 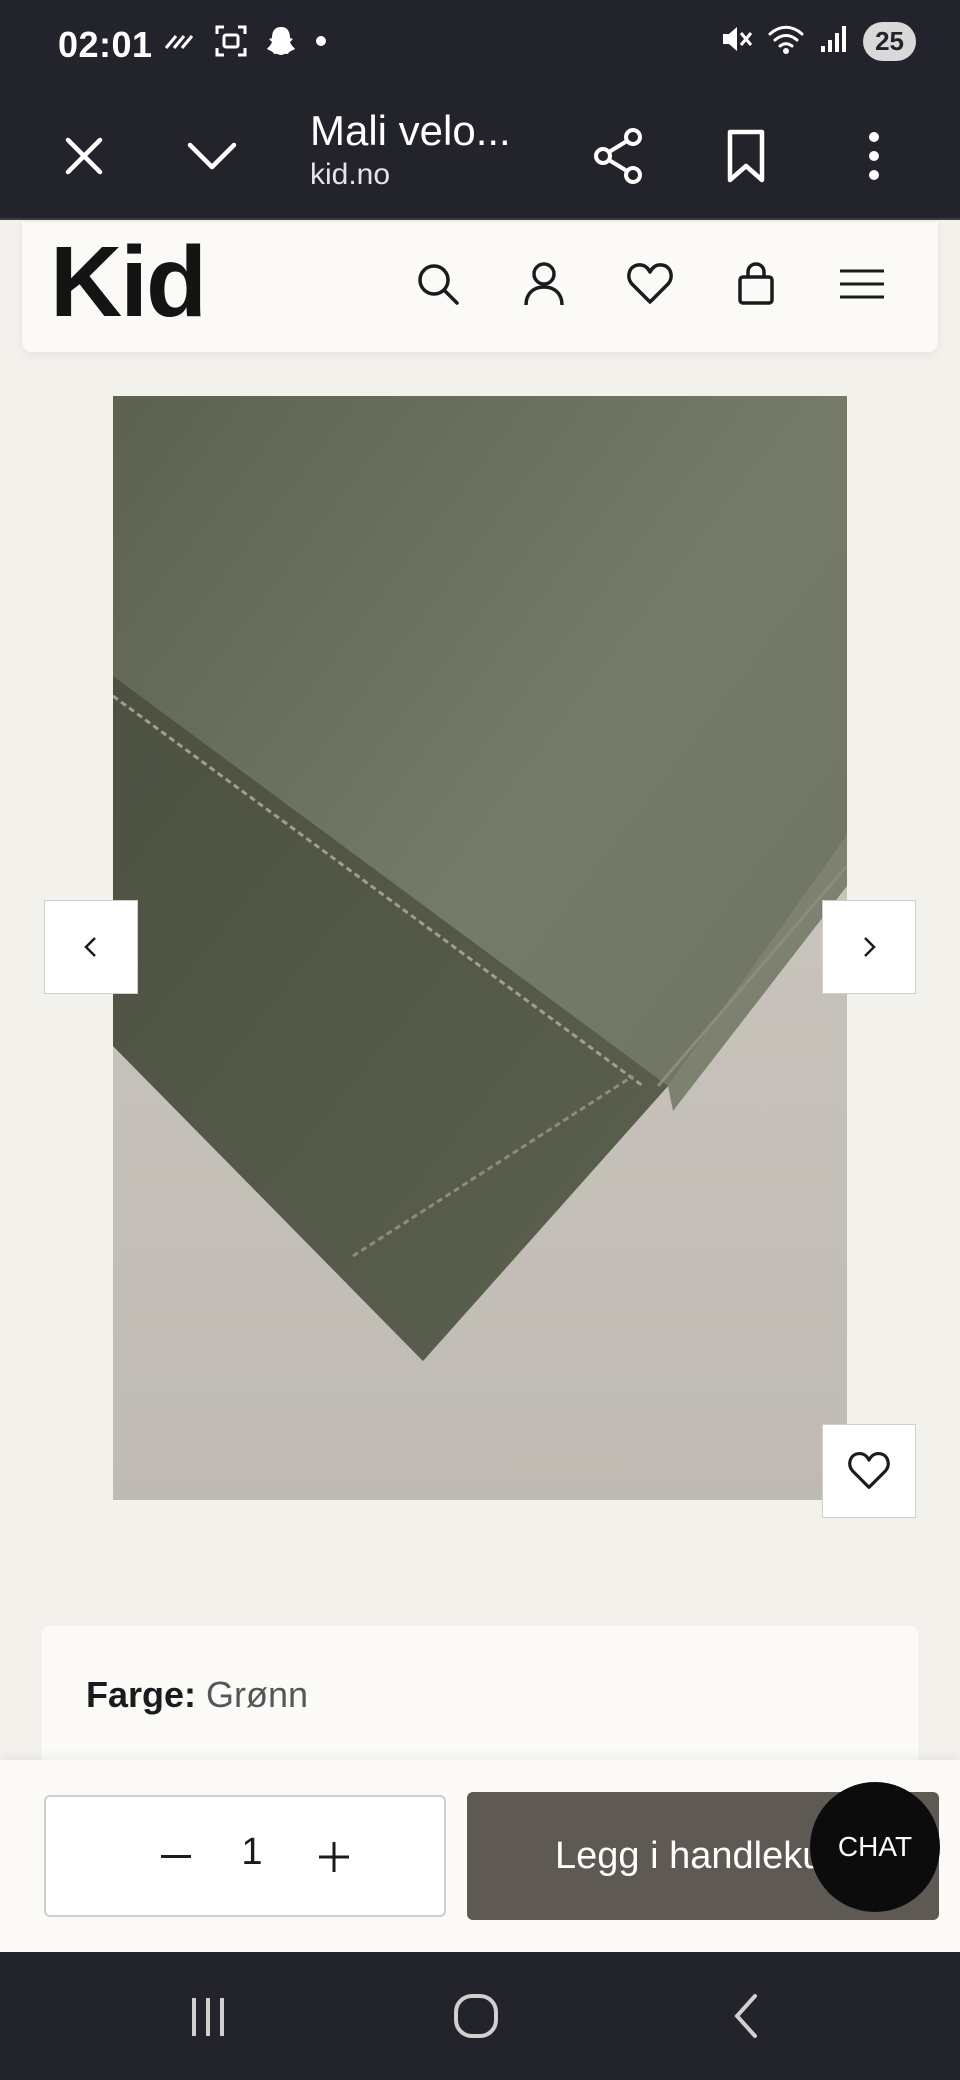 I want to click on home-icon, so click(x=476, y=2016).